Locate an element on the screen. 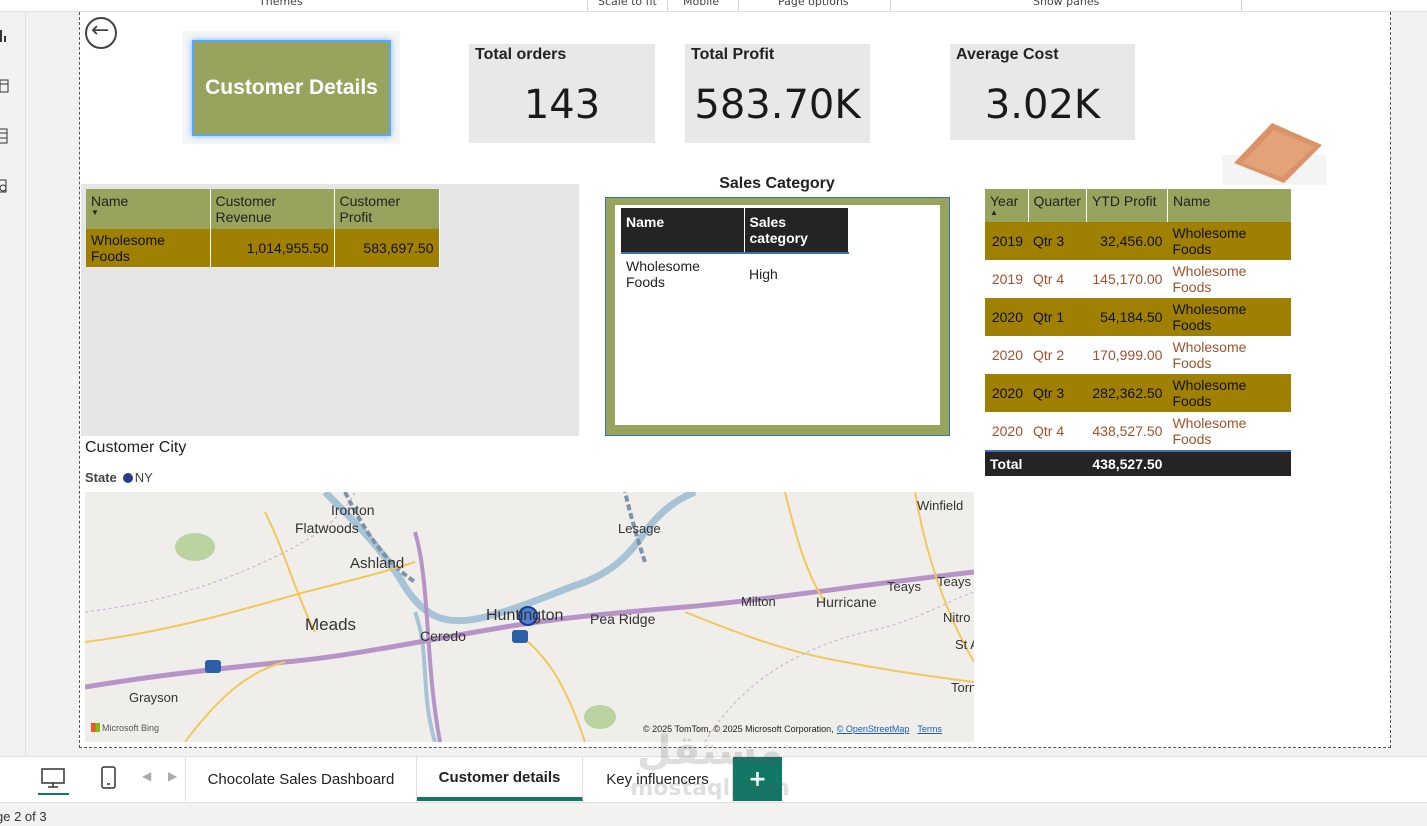  cell-quarter: Qtr 2 is located at coordinates (1057, 355).